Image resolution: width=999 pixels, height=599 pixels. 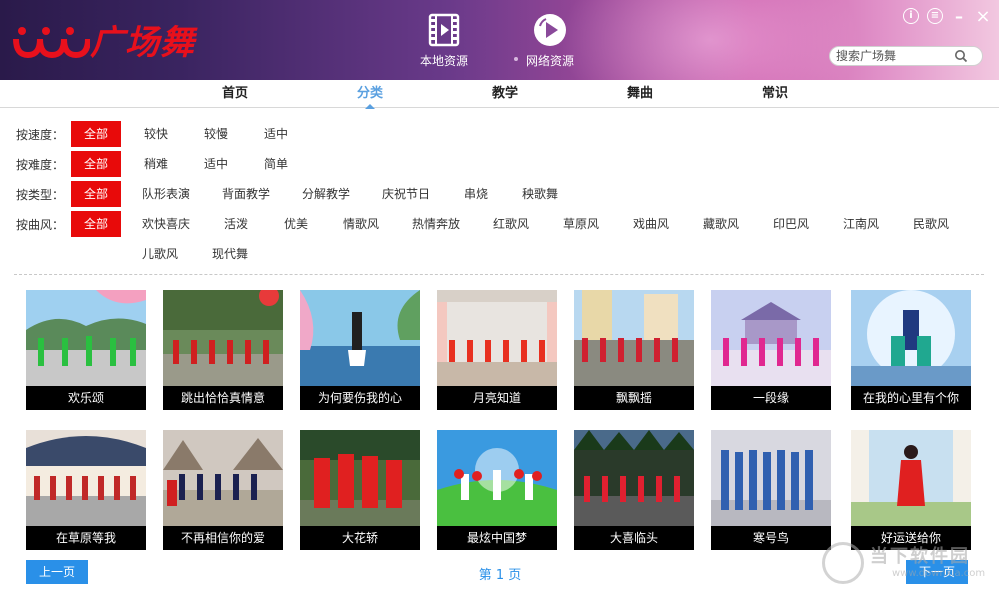 What do you see at coordinates (142, 42) in the screenshot?
I see `logo-text: 广场舞` at bounding box center [142, 42].